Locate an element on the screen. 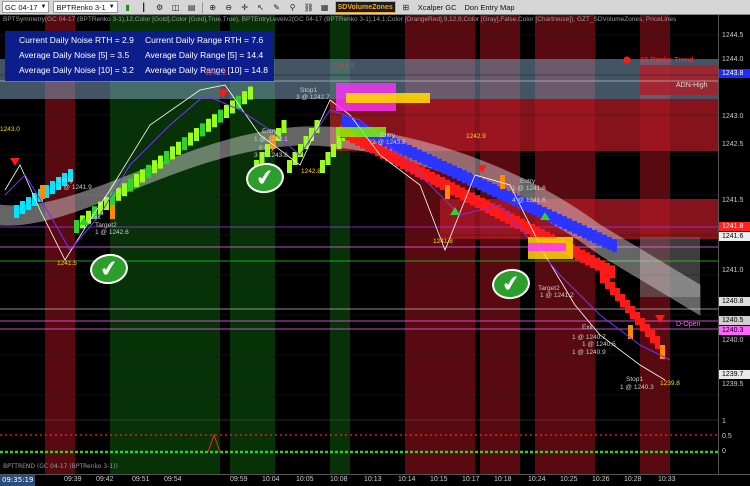 The image size is (750, 486). adn-high-label: ADN-High is located at coordinates (692, 85).